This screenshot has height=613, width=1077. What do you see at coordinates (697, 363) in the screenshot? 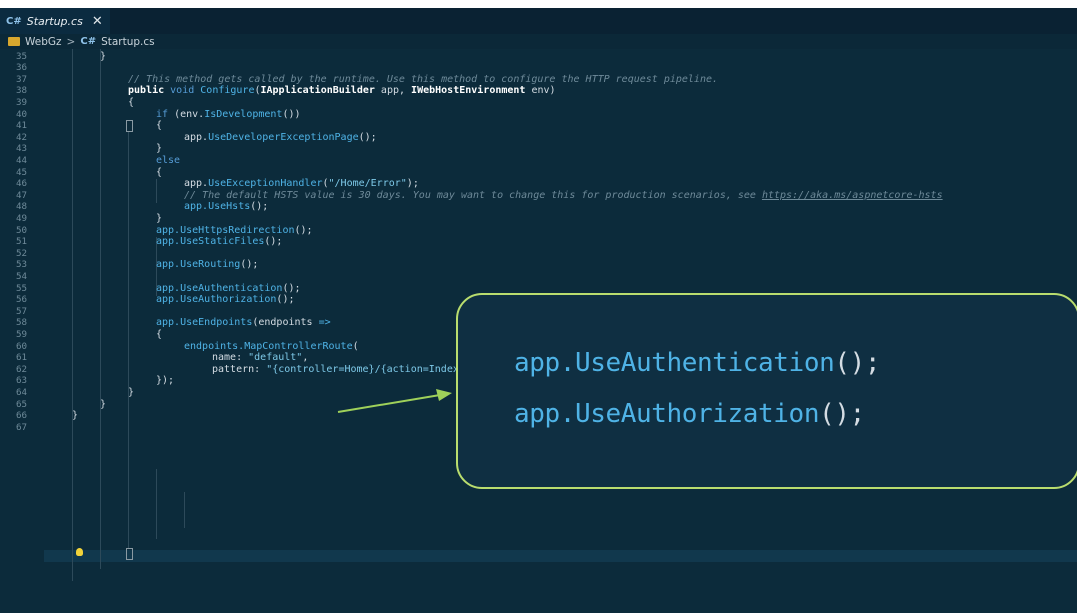
I see `callout-line-1: app.UseAuthentication();` at bounding box center [697, 363].